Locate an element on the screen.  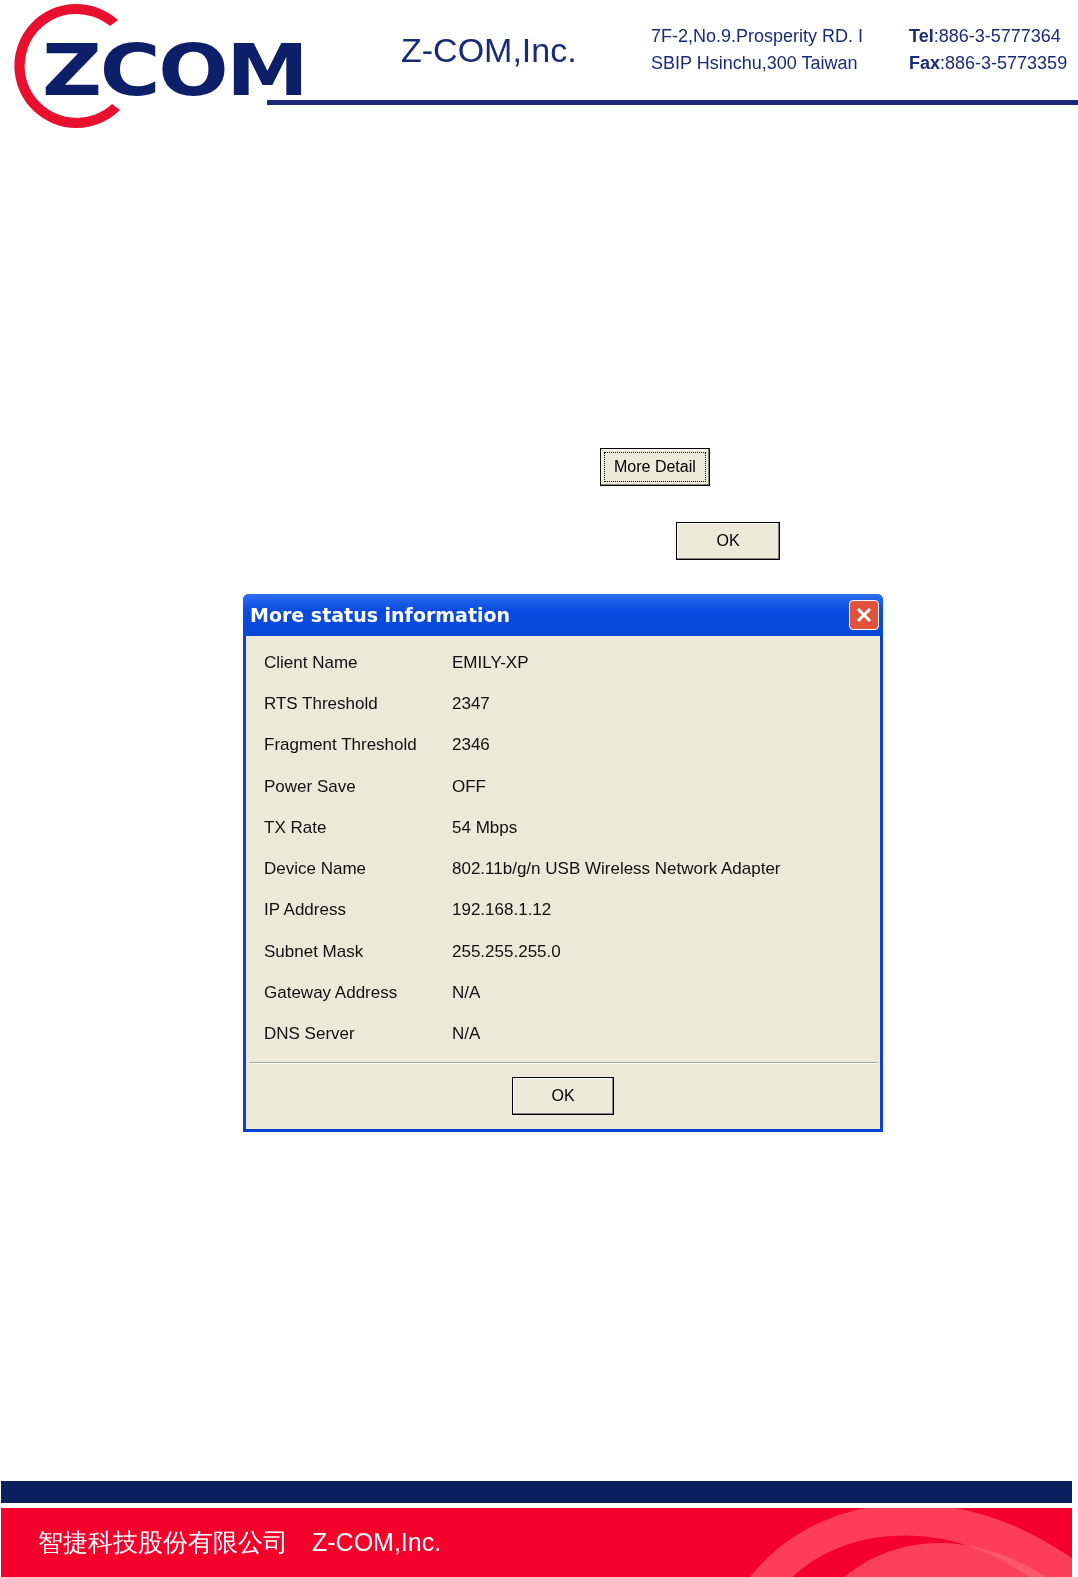
logo-wordmark: ZCOM is located at coordinates (174, 70).